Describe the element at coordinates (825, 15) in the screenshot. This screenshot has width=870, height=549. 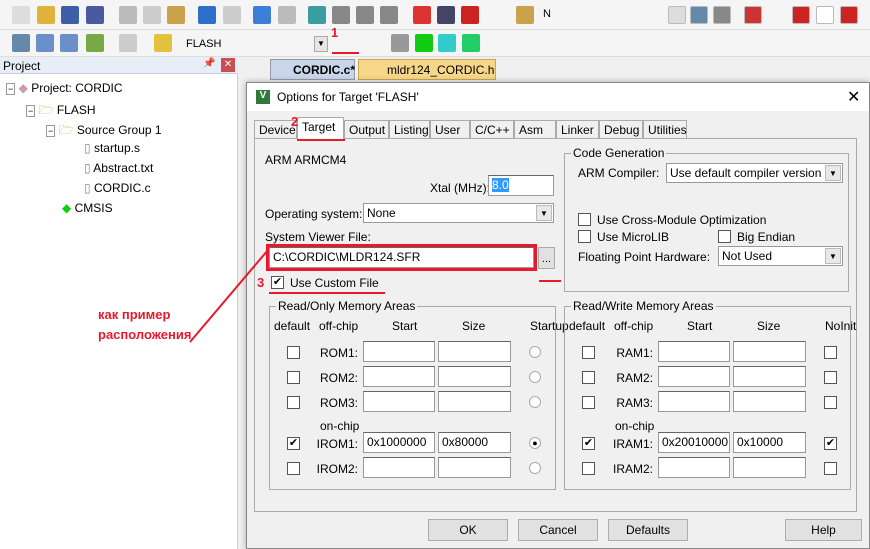
I see `disable-breakpoint-icon` at that location.